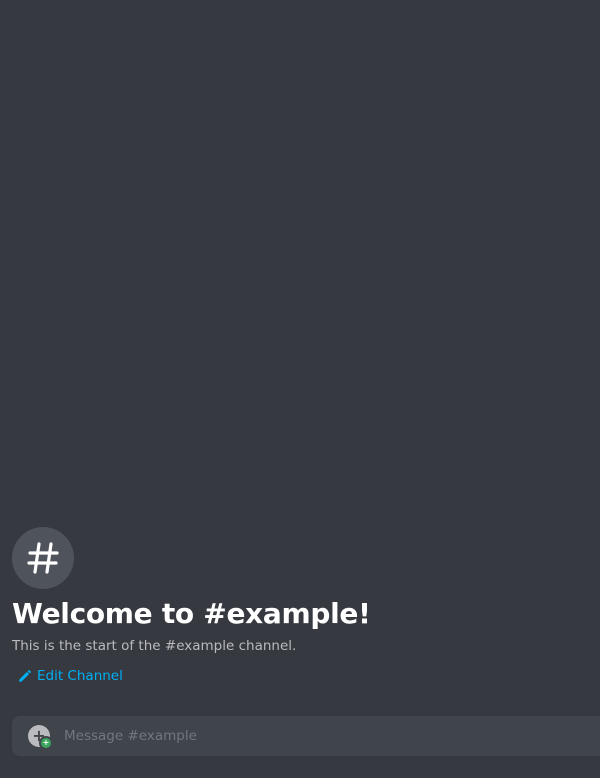 The image size is (600, 778). I want to click on pencil-icon, so click(25, 675).